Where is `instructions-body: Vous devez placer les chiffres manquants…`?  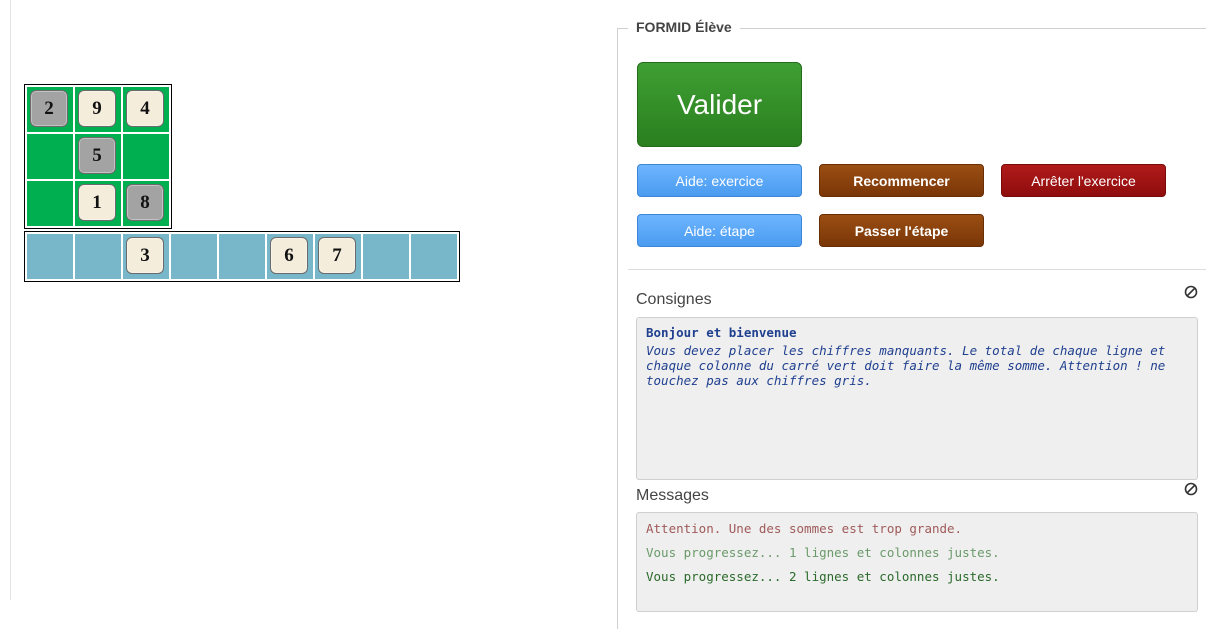 instructions-body: Vous devez placer les chiffres manquants… is located at coordinates (906, 365).